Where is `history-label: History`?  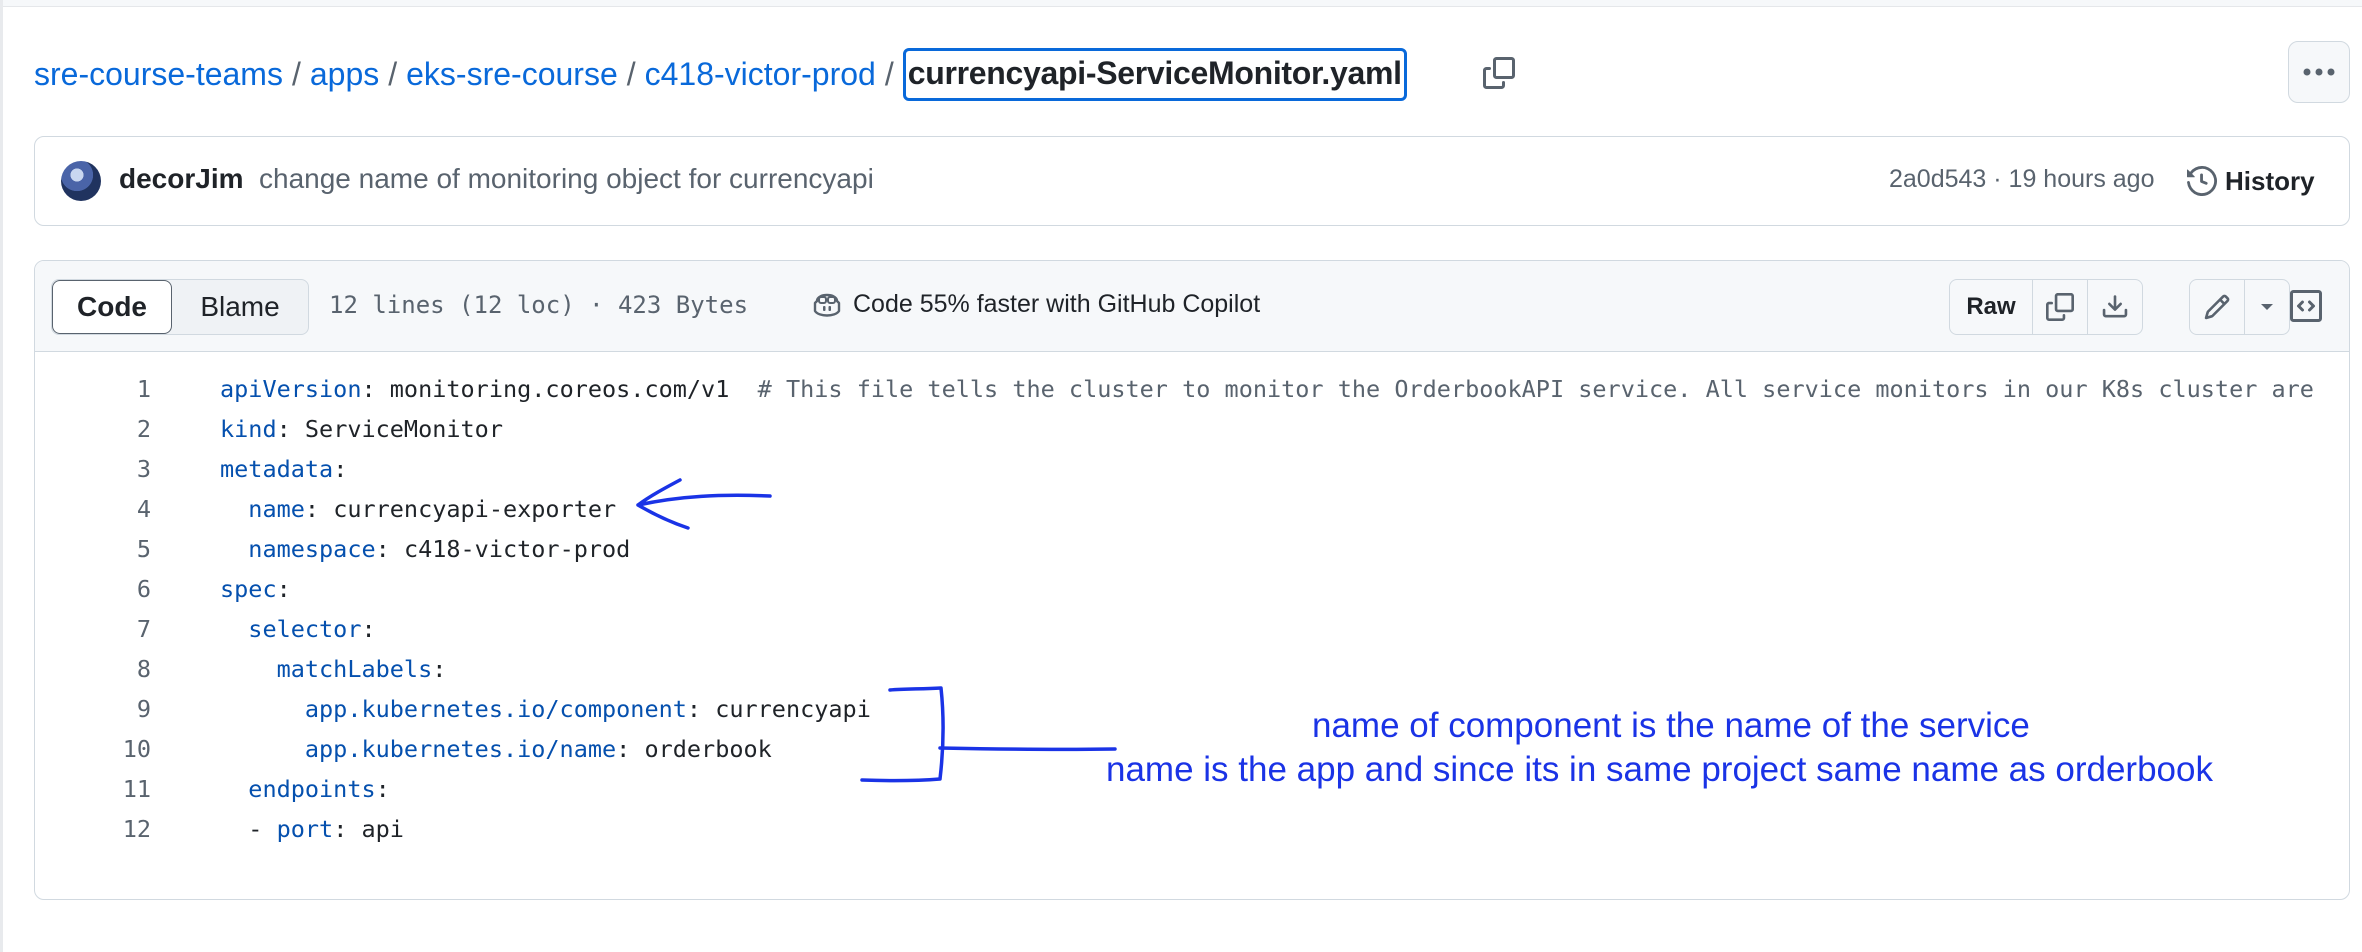 history-label: History is located at coordinates (2270, 180).